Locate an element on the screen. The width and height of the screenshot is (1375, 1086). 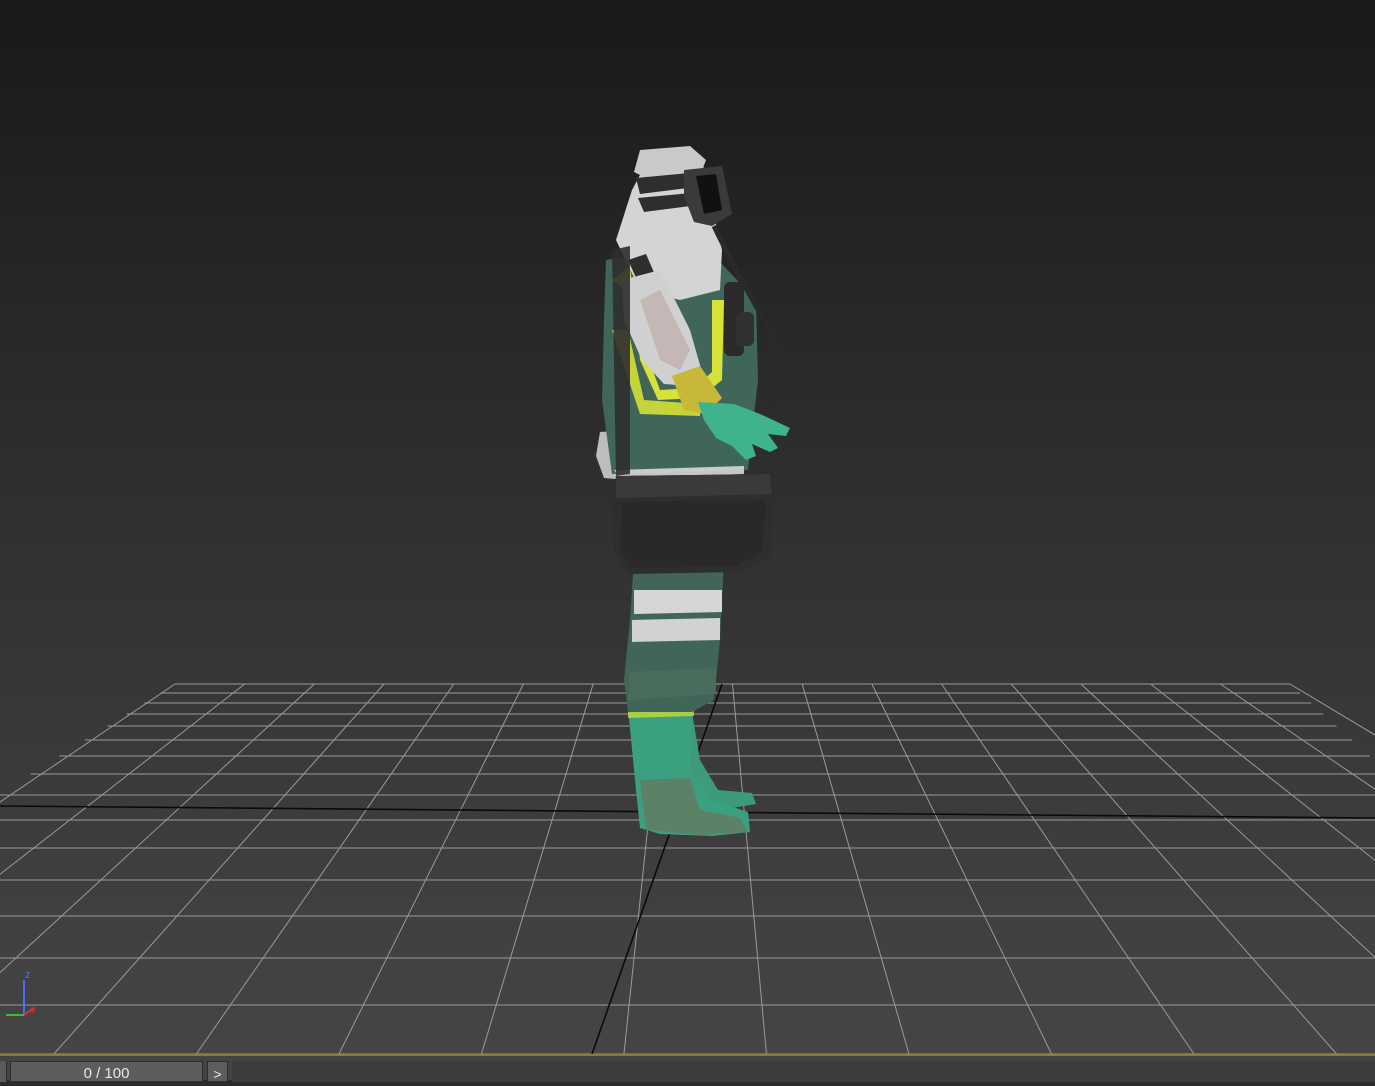
z-axis-label: z is located at coordinates (28, 975).